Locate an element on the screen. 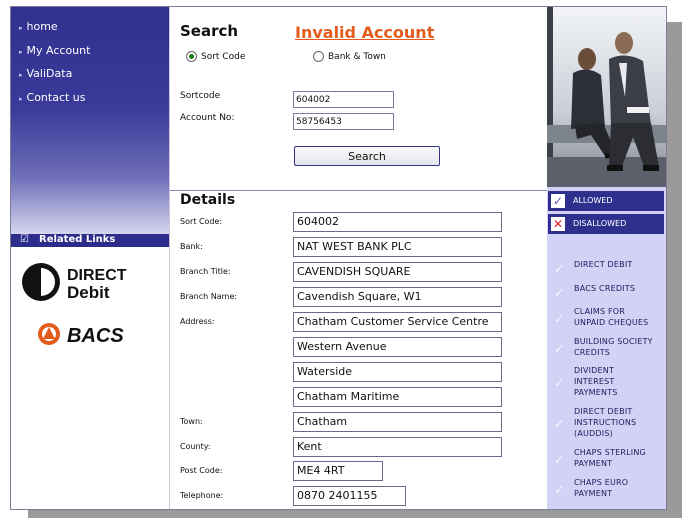 The height and width of the screenshot is (518, 688). cross-icon: ✕ is located at coordinates (558, 224).